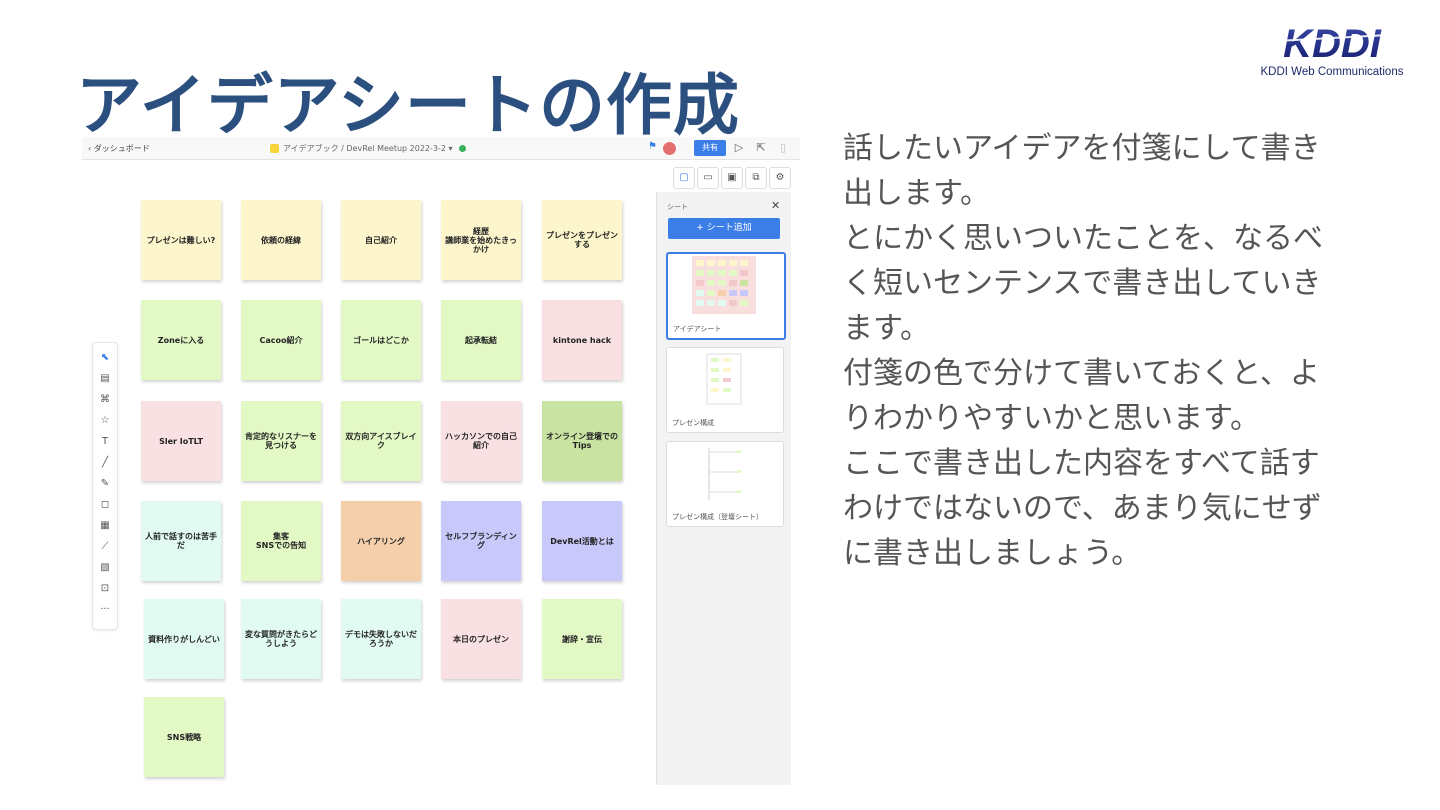 The width and height of the screenshot is (1440, 810). Describe the element at coordinates (481, 240) in the screenshot. I see `sticky-note: 経歴 講師業を始めたきっかけ` at that location.